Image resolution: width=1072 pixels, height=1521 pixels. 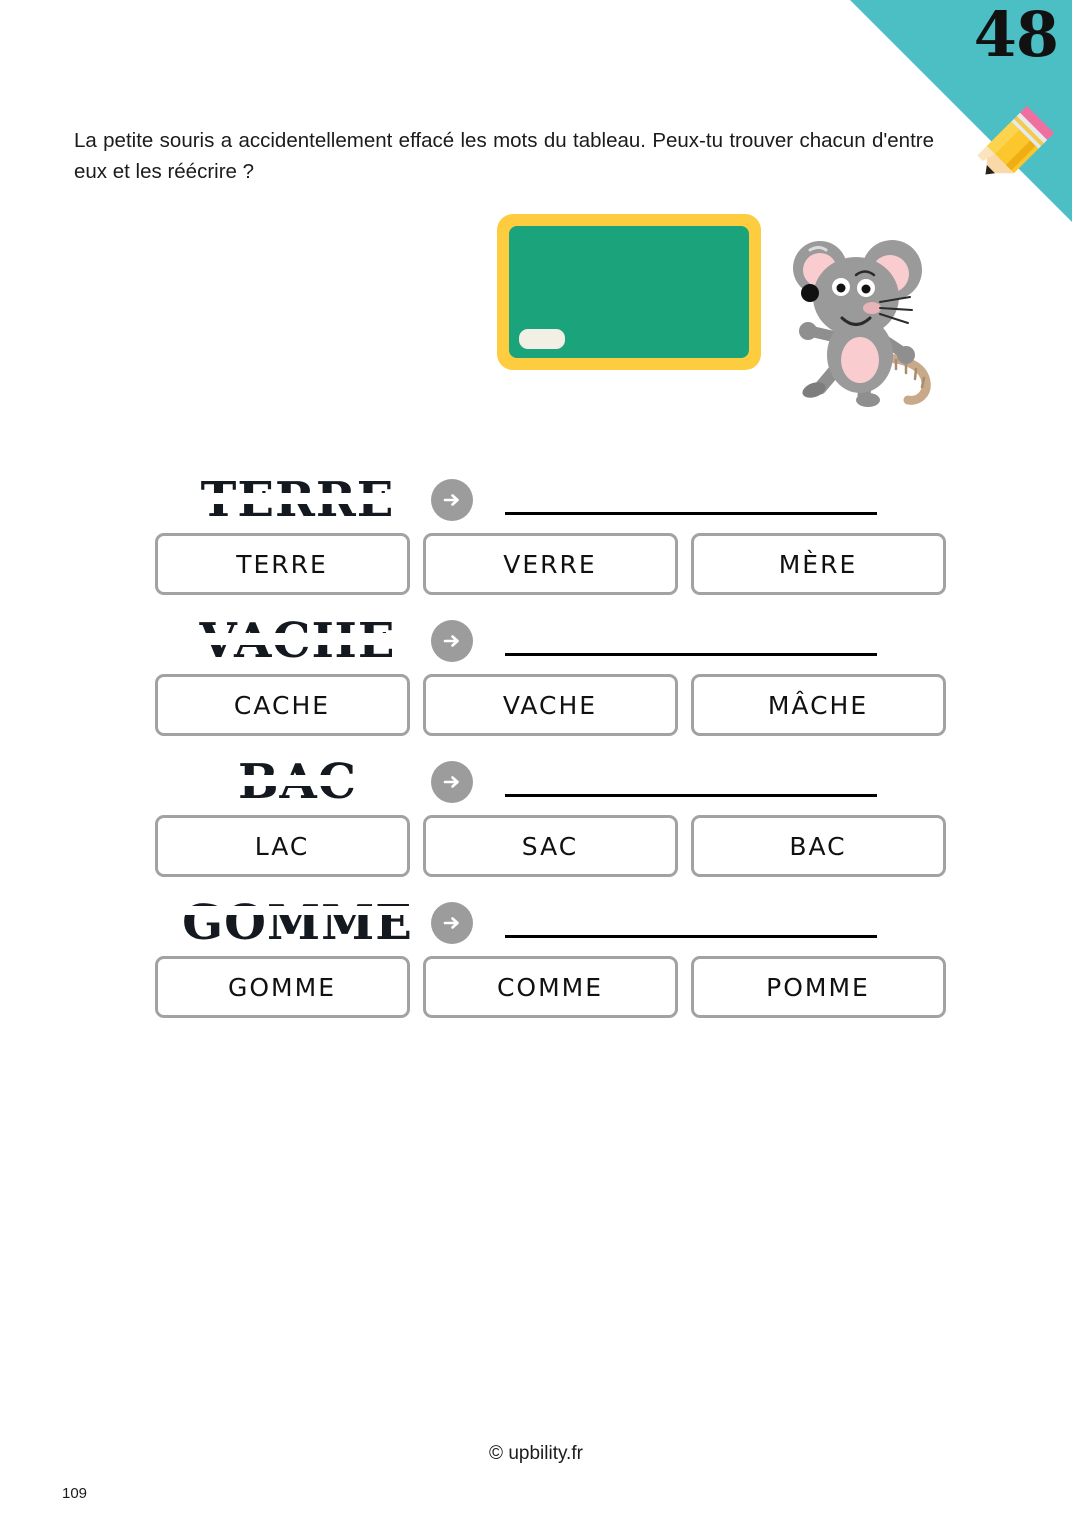 I want to click on choice-option: POMME, so click(x=818, y=987).